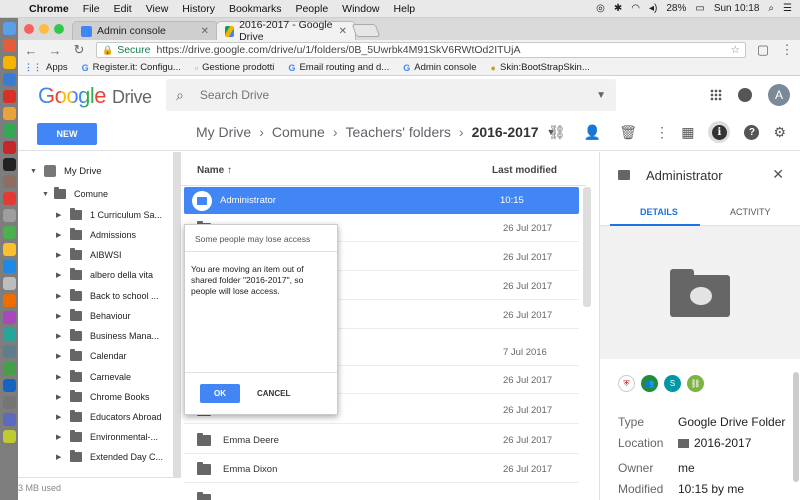 This screenshot has height=500, width=800. What do you see at coordinates (601, 95) in the screenshot?
I see `search-options-icon: ▼` at bounding box center [601, 95].